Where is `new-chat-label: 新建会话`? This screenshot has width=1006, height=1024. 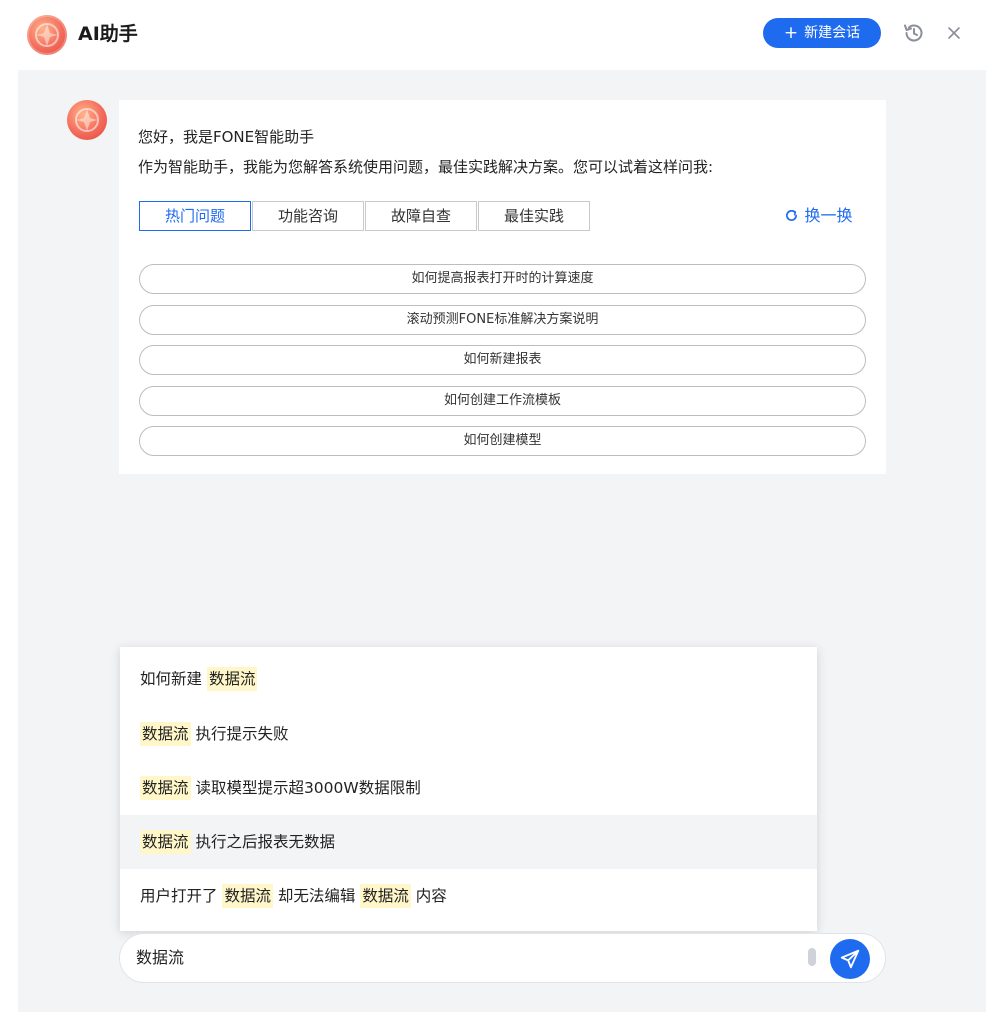 new-chat-label: 新建会话 is located at coordinates (832, 33).